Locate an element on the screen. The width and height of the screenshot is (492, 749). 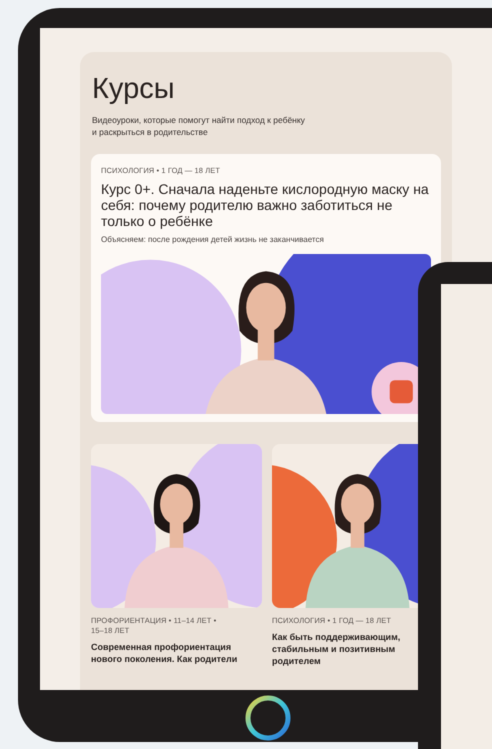
page-title: Курсы is located at coordinates (134, 89).